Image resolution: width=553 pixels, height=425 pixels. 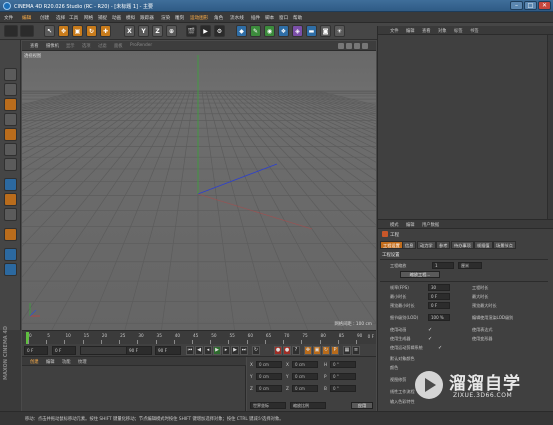 What do you see at coordinates (199, 337) in the screenshot?
I see `timeline-ruler: 0 5 10 15 20 25 30 35 40 45 50 55 60 65 70 75 80 85 90 0 F` at bounding box center [199, 337].